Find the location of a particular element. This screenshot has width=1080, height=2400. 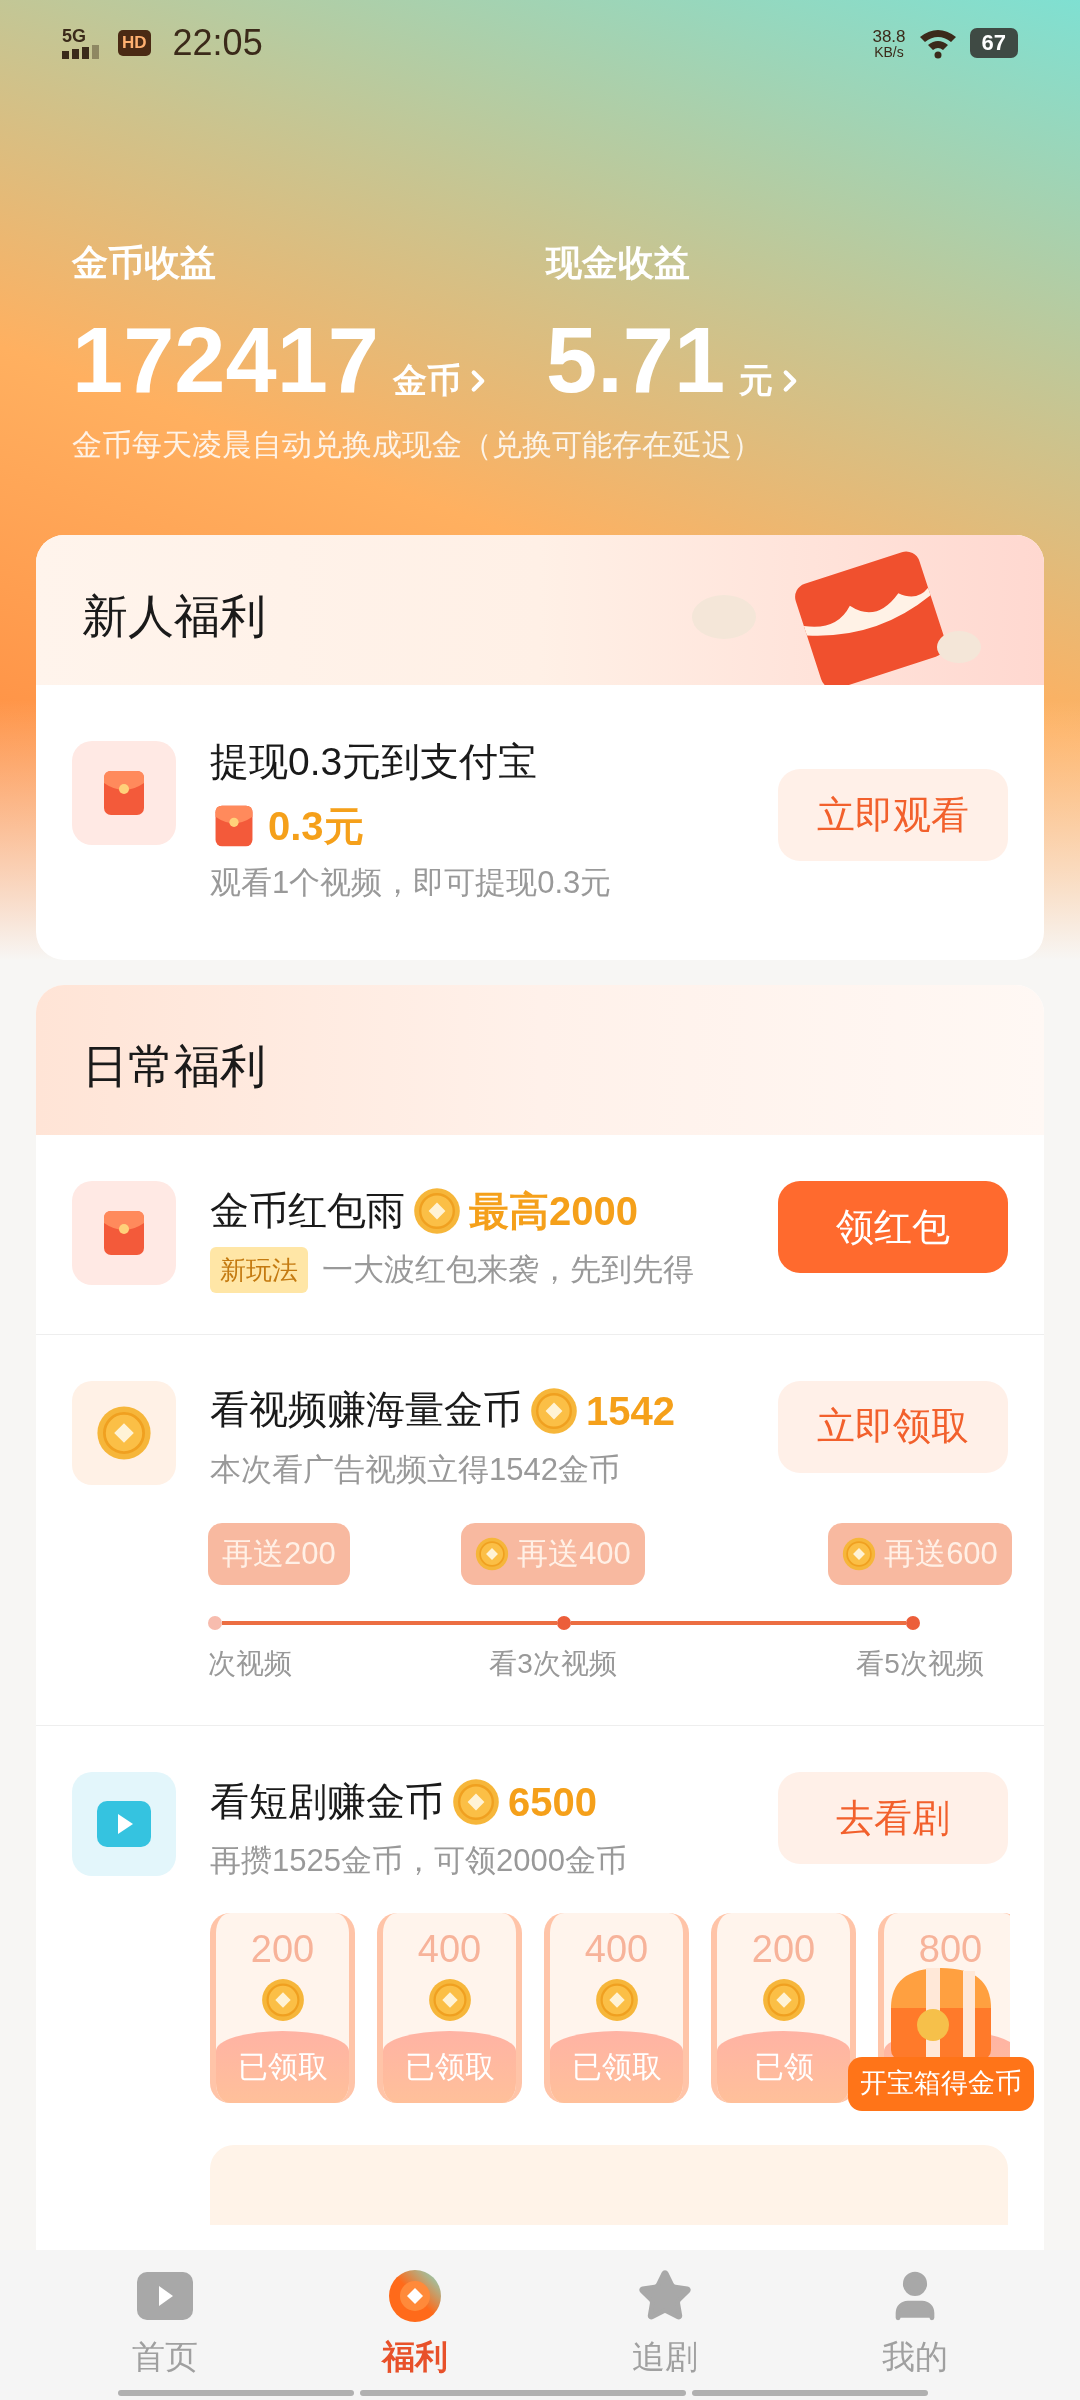

earnings-amount: 5.71 is located at coordinates (636, 360).